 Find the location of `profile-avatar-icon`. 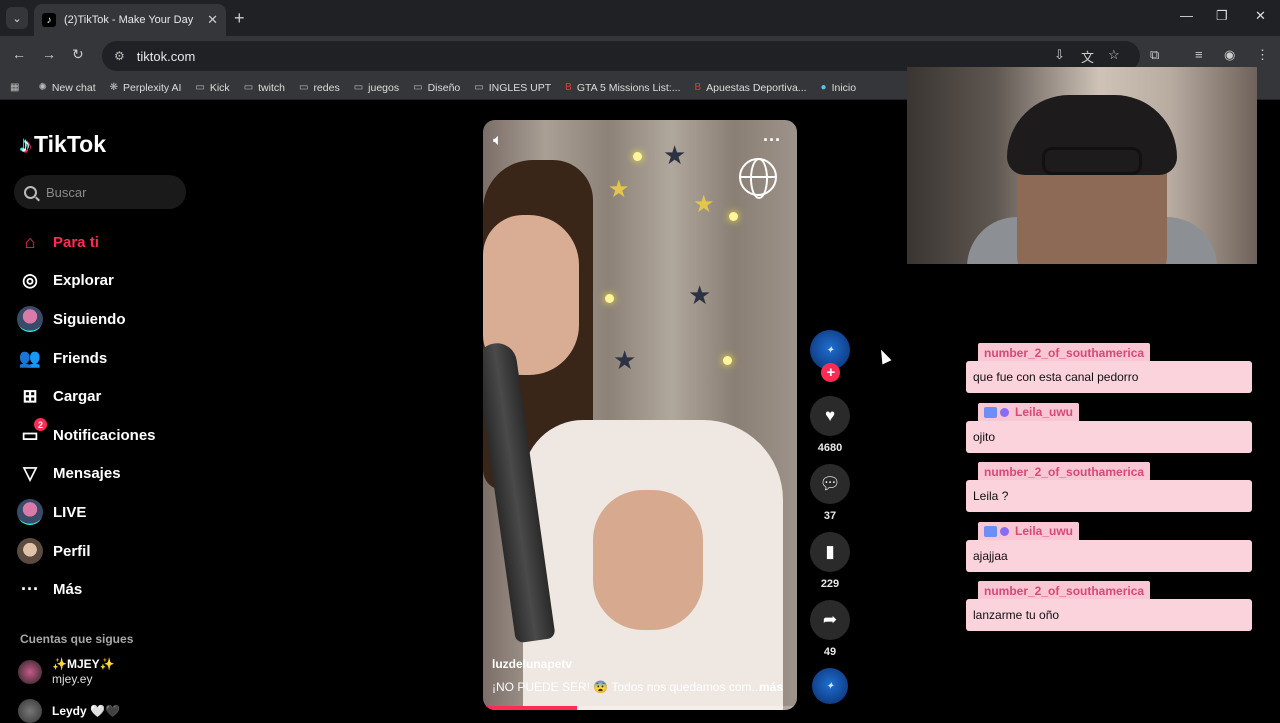

profile-avatar-icon is located at coordinates (30, 551).